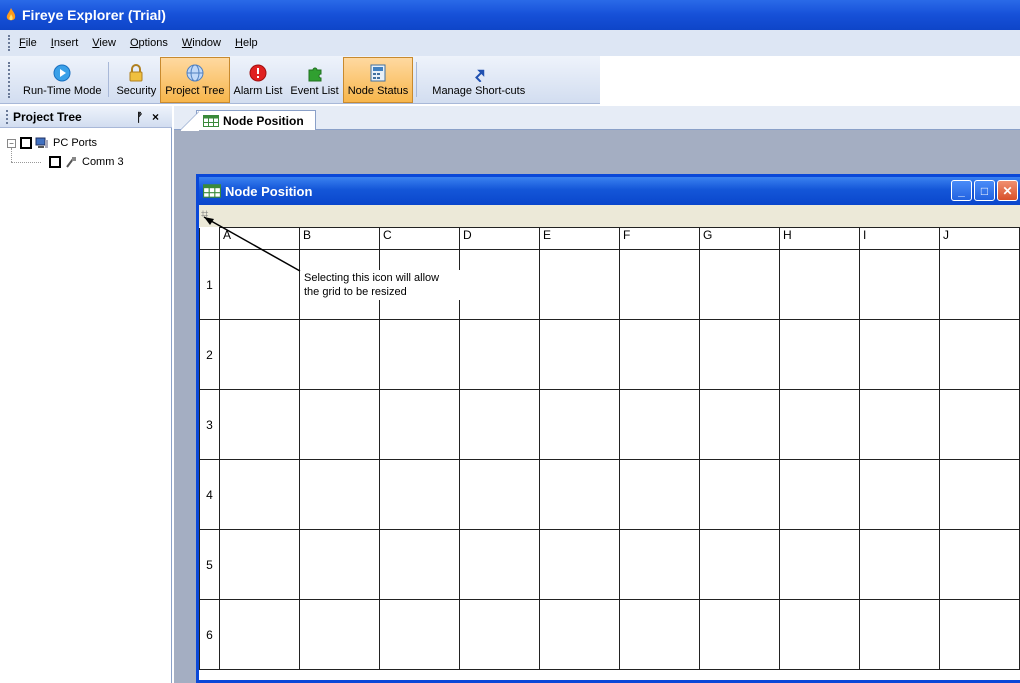 This screenshot has height=683, width=1020. Describe the element at coordinates (209, 634) in the screenshot. I see `row-header: 6` at that location.